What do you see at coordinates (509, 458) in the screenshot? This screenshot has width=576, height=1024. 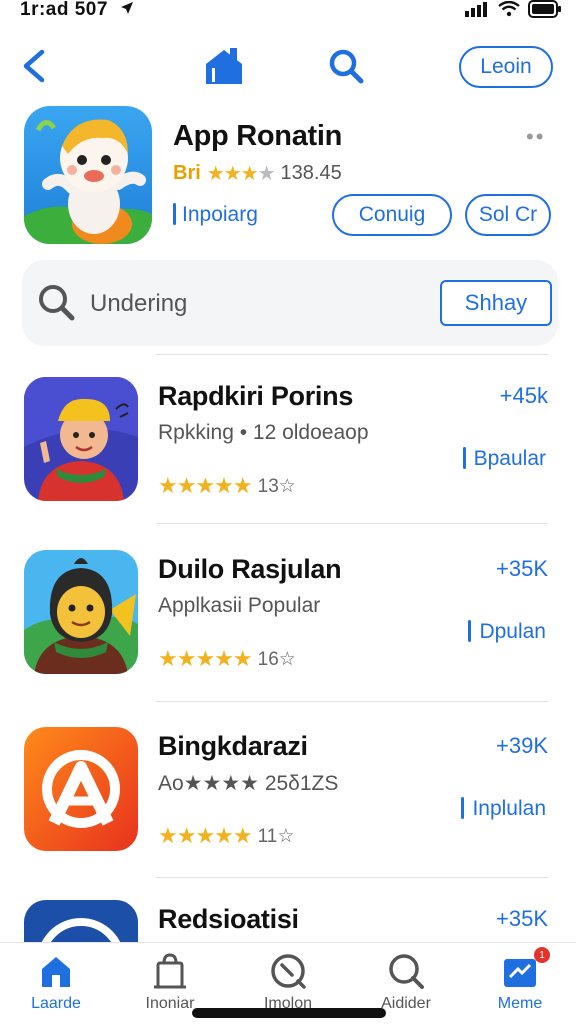 I see `app-link-label: Bpaular` at bounding box center [509, 458].